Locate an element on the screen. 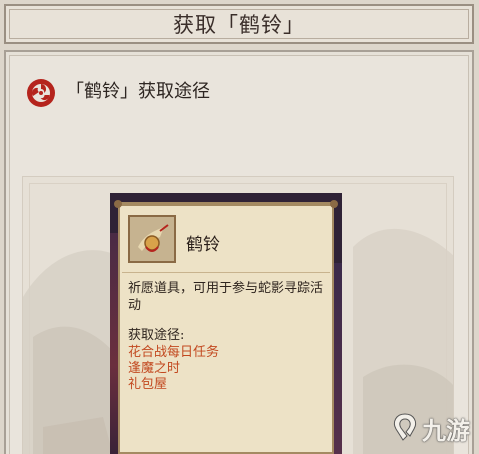 This screenshot has height=454, width=479. title-bar: 获取「鹤铃」 is located at coordinates (239, 24).